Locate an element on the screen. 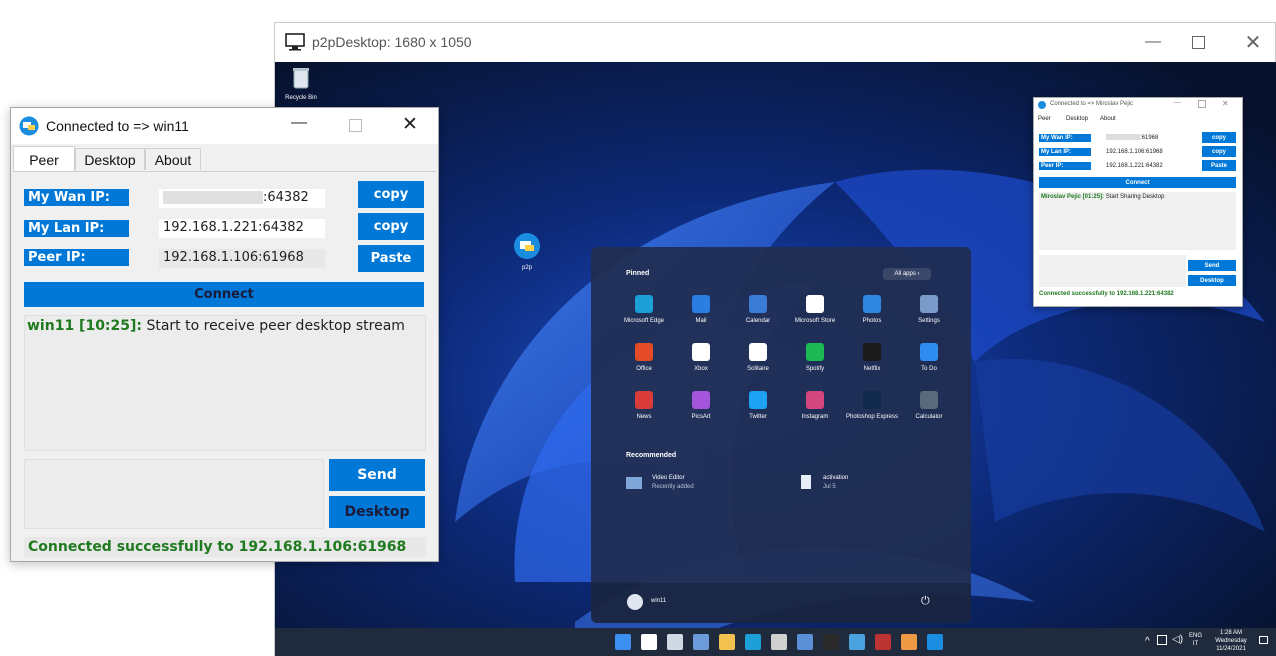 The image size is (1276, 656). recycle-bin-shortcut: Recycle Bin is located at coordinates (301, 83).